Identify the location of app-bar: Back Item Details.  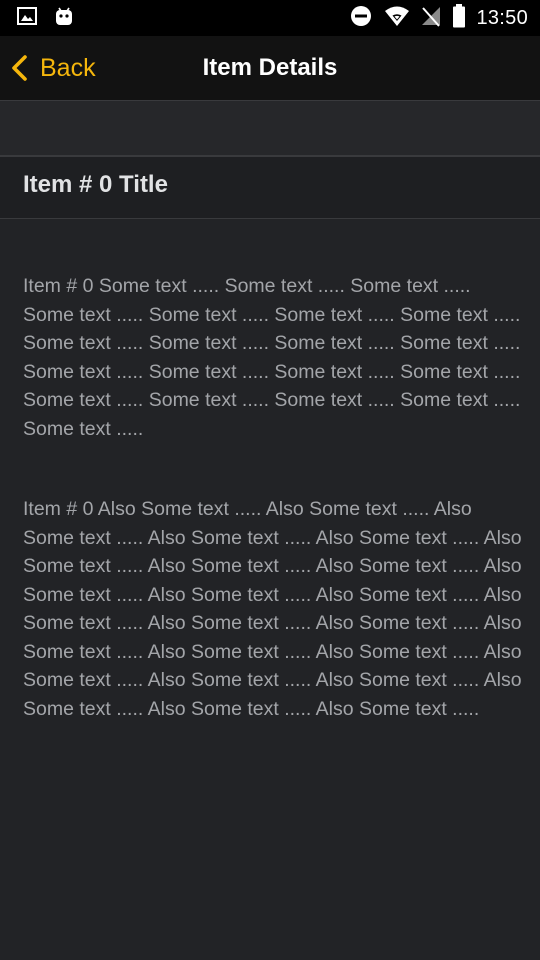
(270, 68).